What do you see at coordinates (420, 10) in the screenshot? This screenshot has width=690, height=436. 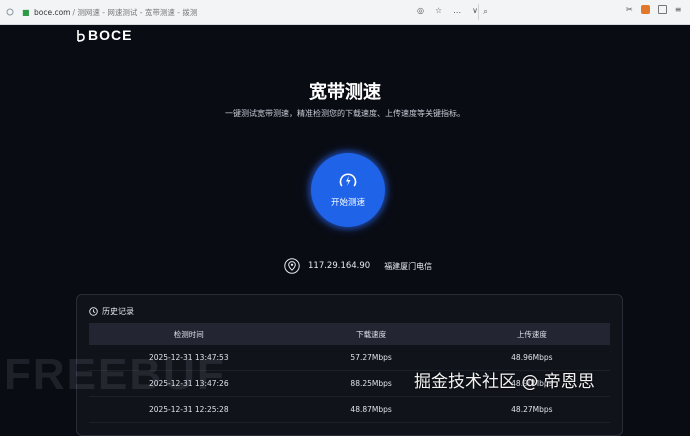 I see `location-permission-icon: ◎` at bounding box center [420, 10].